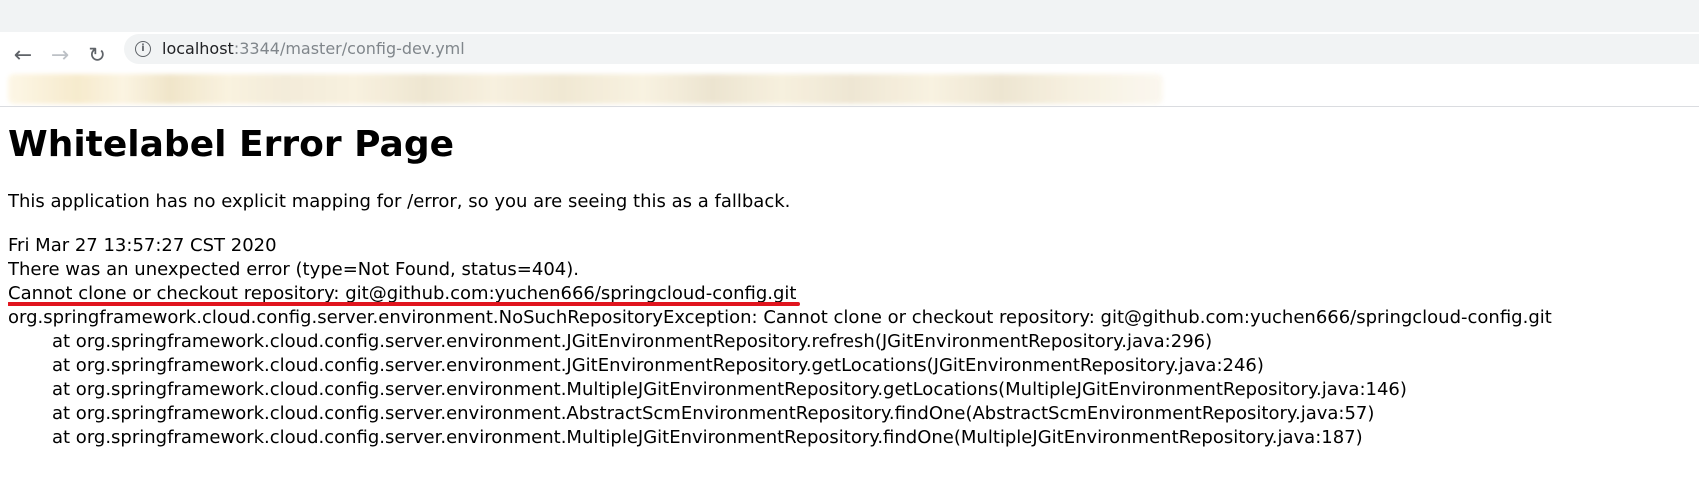  I want to click on arrow-right-icon: →, so click(60, 55).